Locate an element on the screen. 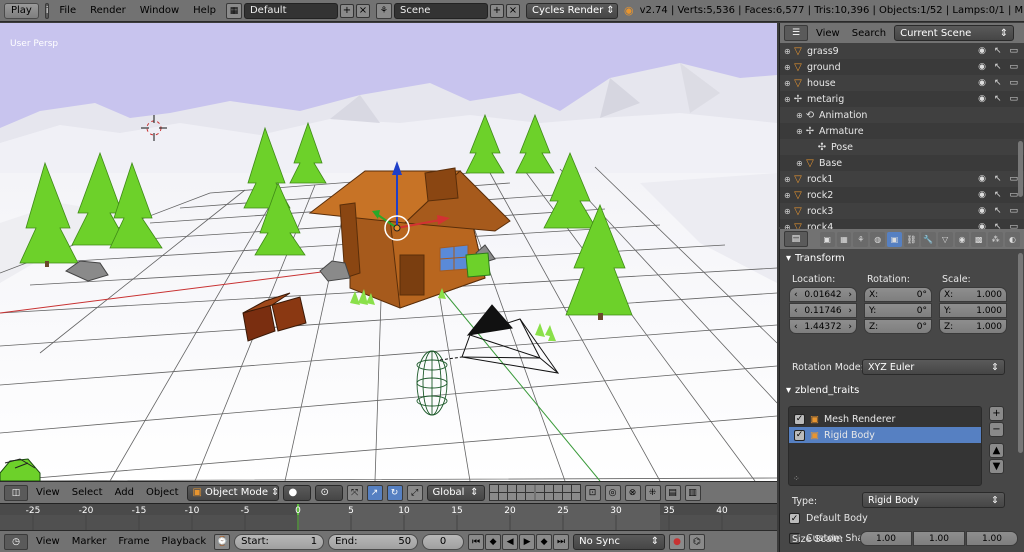 The width and height of the screenshot is (1024, 552). outliner-row-ground: ⊕ ▽ ground ◉ ↖ ▭ is located at coordinates (902, 67).